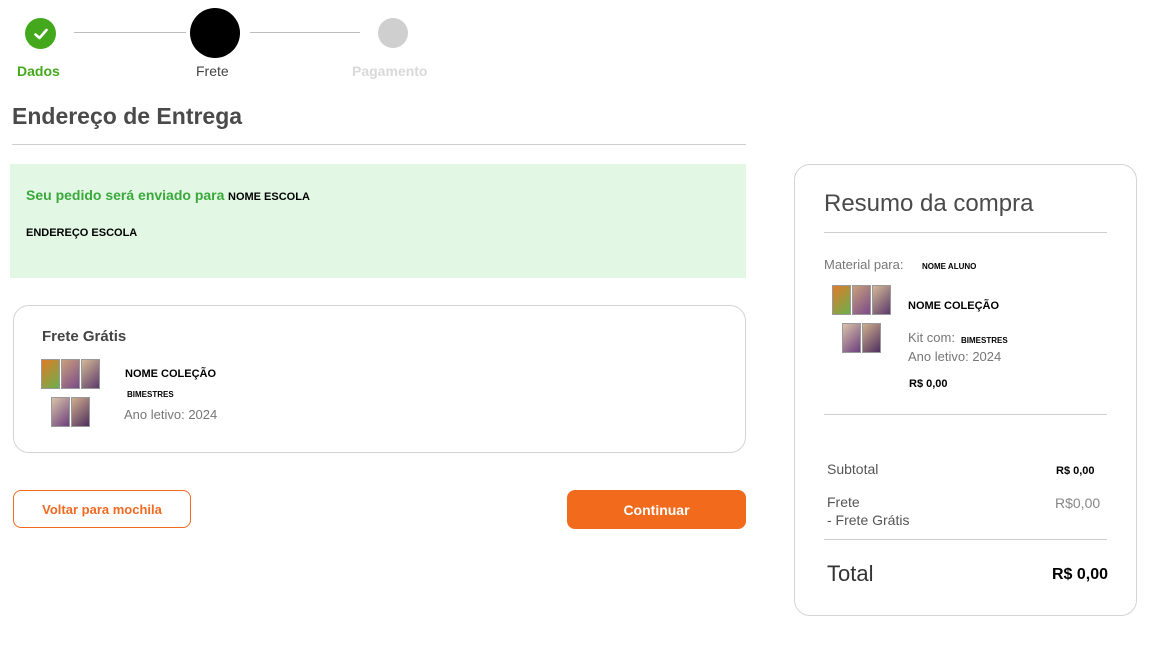 The image size is (1159, 665). I want to click on summary-books-image, so click(863, 323).